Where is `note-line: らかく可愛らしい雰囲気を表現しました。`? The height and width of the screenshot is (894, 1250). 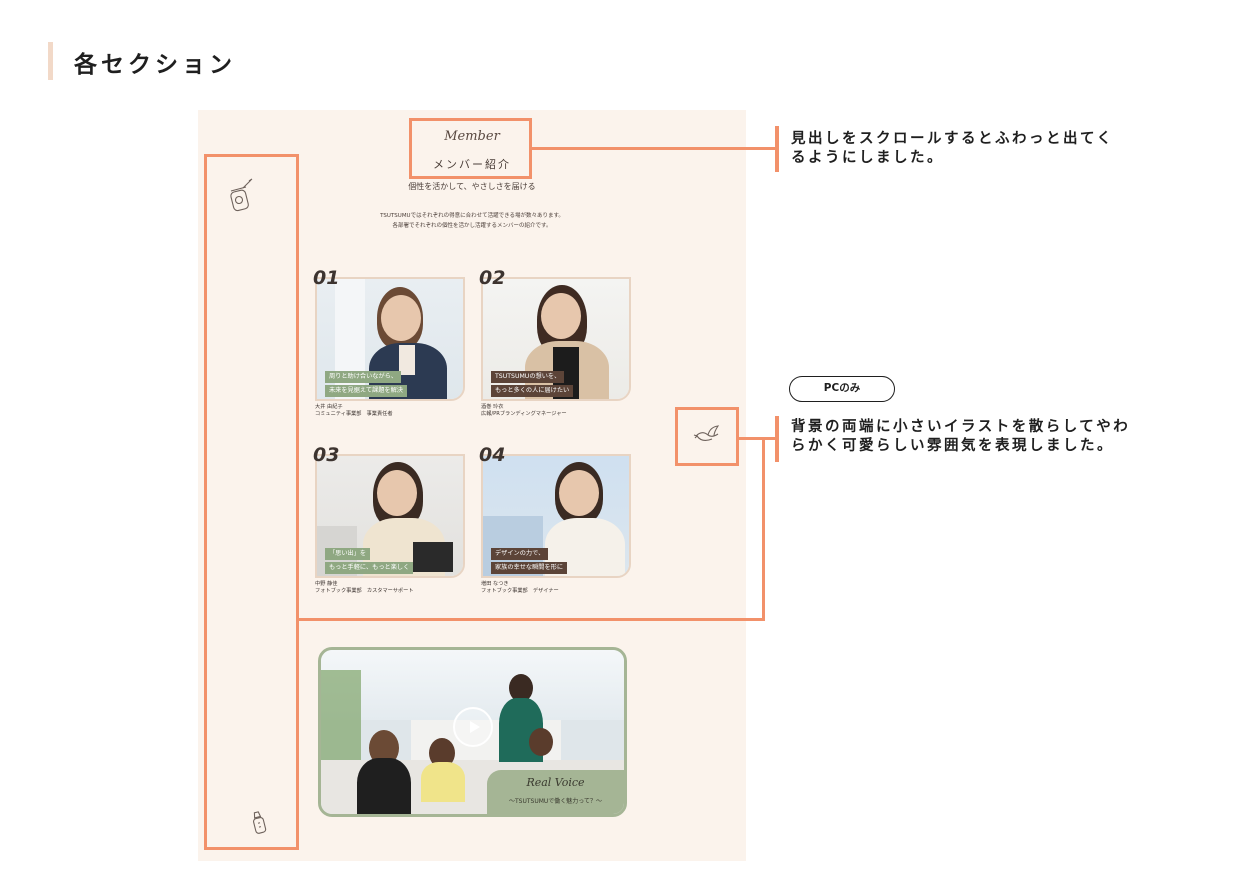
note-line: らかく可愛らしい雰囲気を表現しました。 is located at coordinates (952, 446).